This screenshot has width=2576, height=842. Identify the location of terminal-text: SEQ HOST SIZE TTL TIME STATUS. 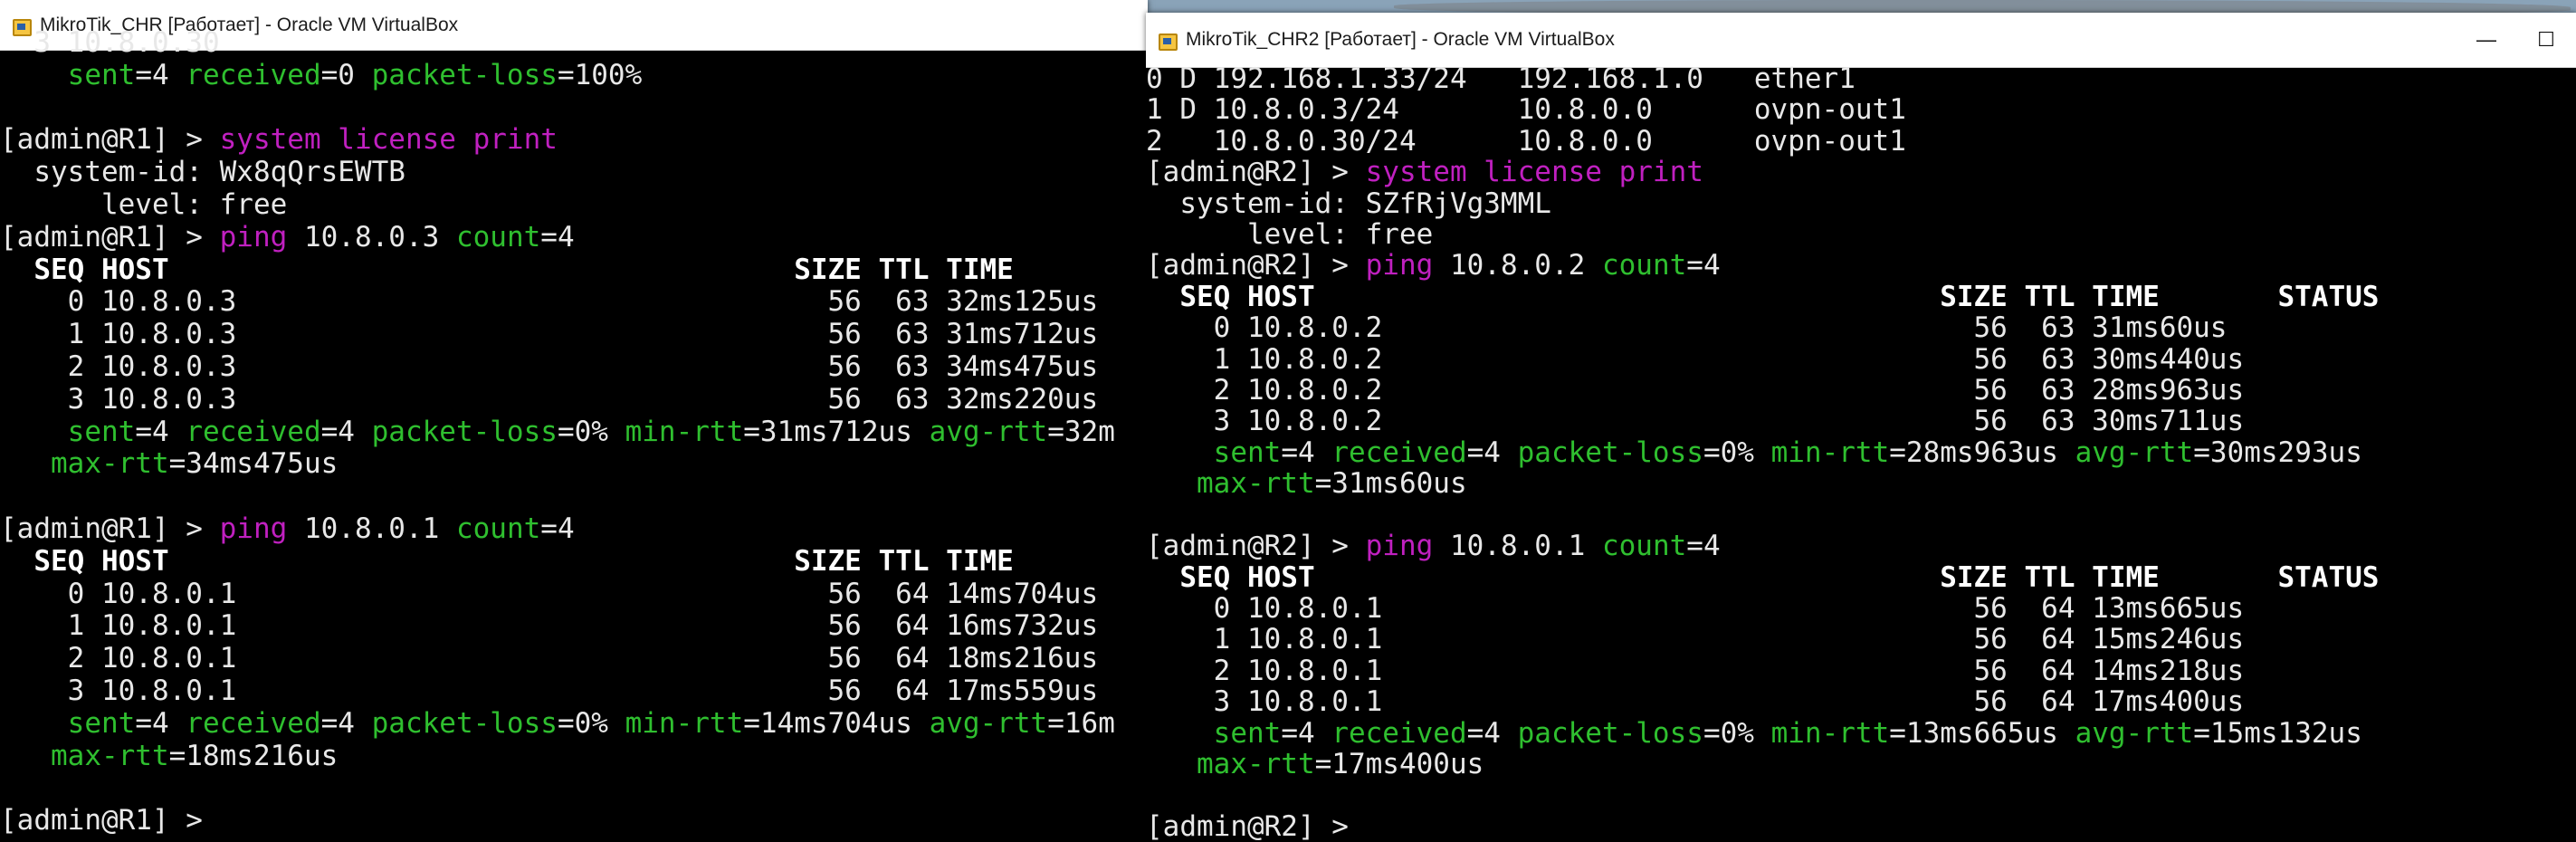
(1763, 296).